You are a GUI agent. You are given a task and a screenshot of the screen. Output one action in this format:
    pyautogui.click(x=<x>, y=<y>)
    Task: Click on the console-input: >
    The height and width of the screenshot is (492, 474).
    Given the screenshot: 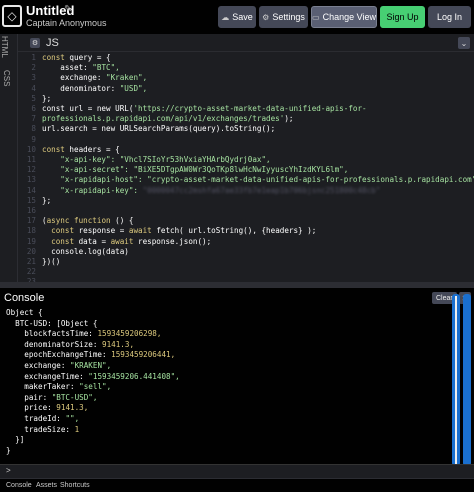 What is the action you would take?
    pyautogui.click(x=237, y=471)
    